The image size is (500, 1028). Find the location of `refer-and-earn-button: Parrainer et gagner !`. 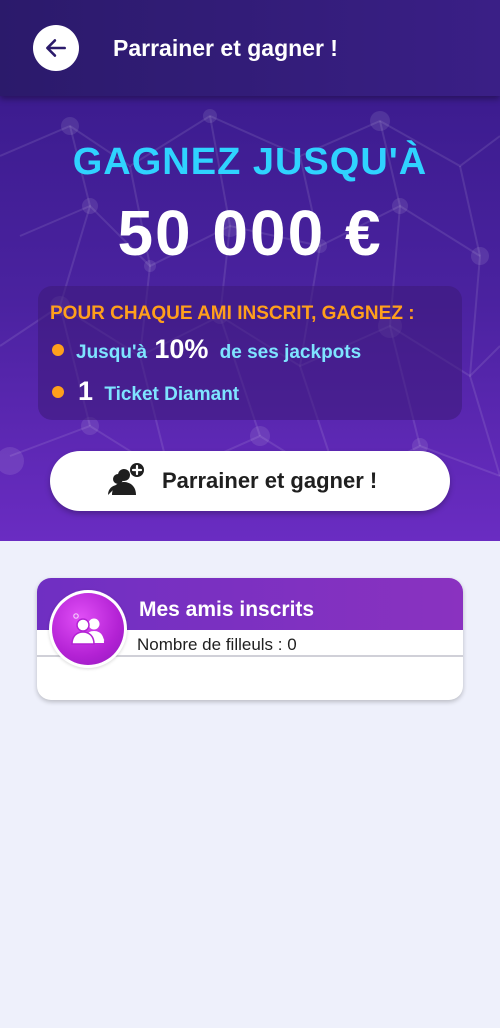

refer-and-earn-button: Parrainer et gagner ! is located at coordinates (250, 481).